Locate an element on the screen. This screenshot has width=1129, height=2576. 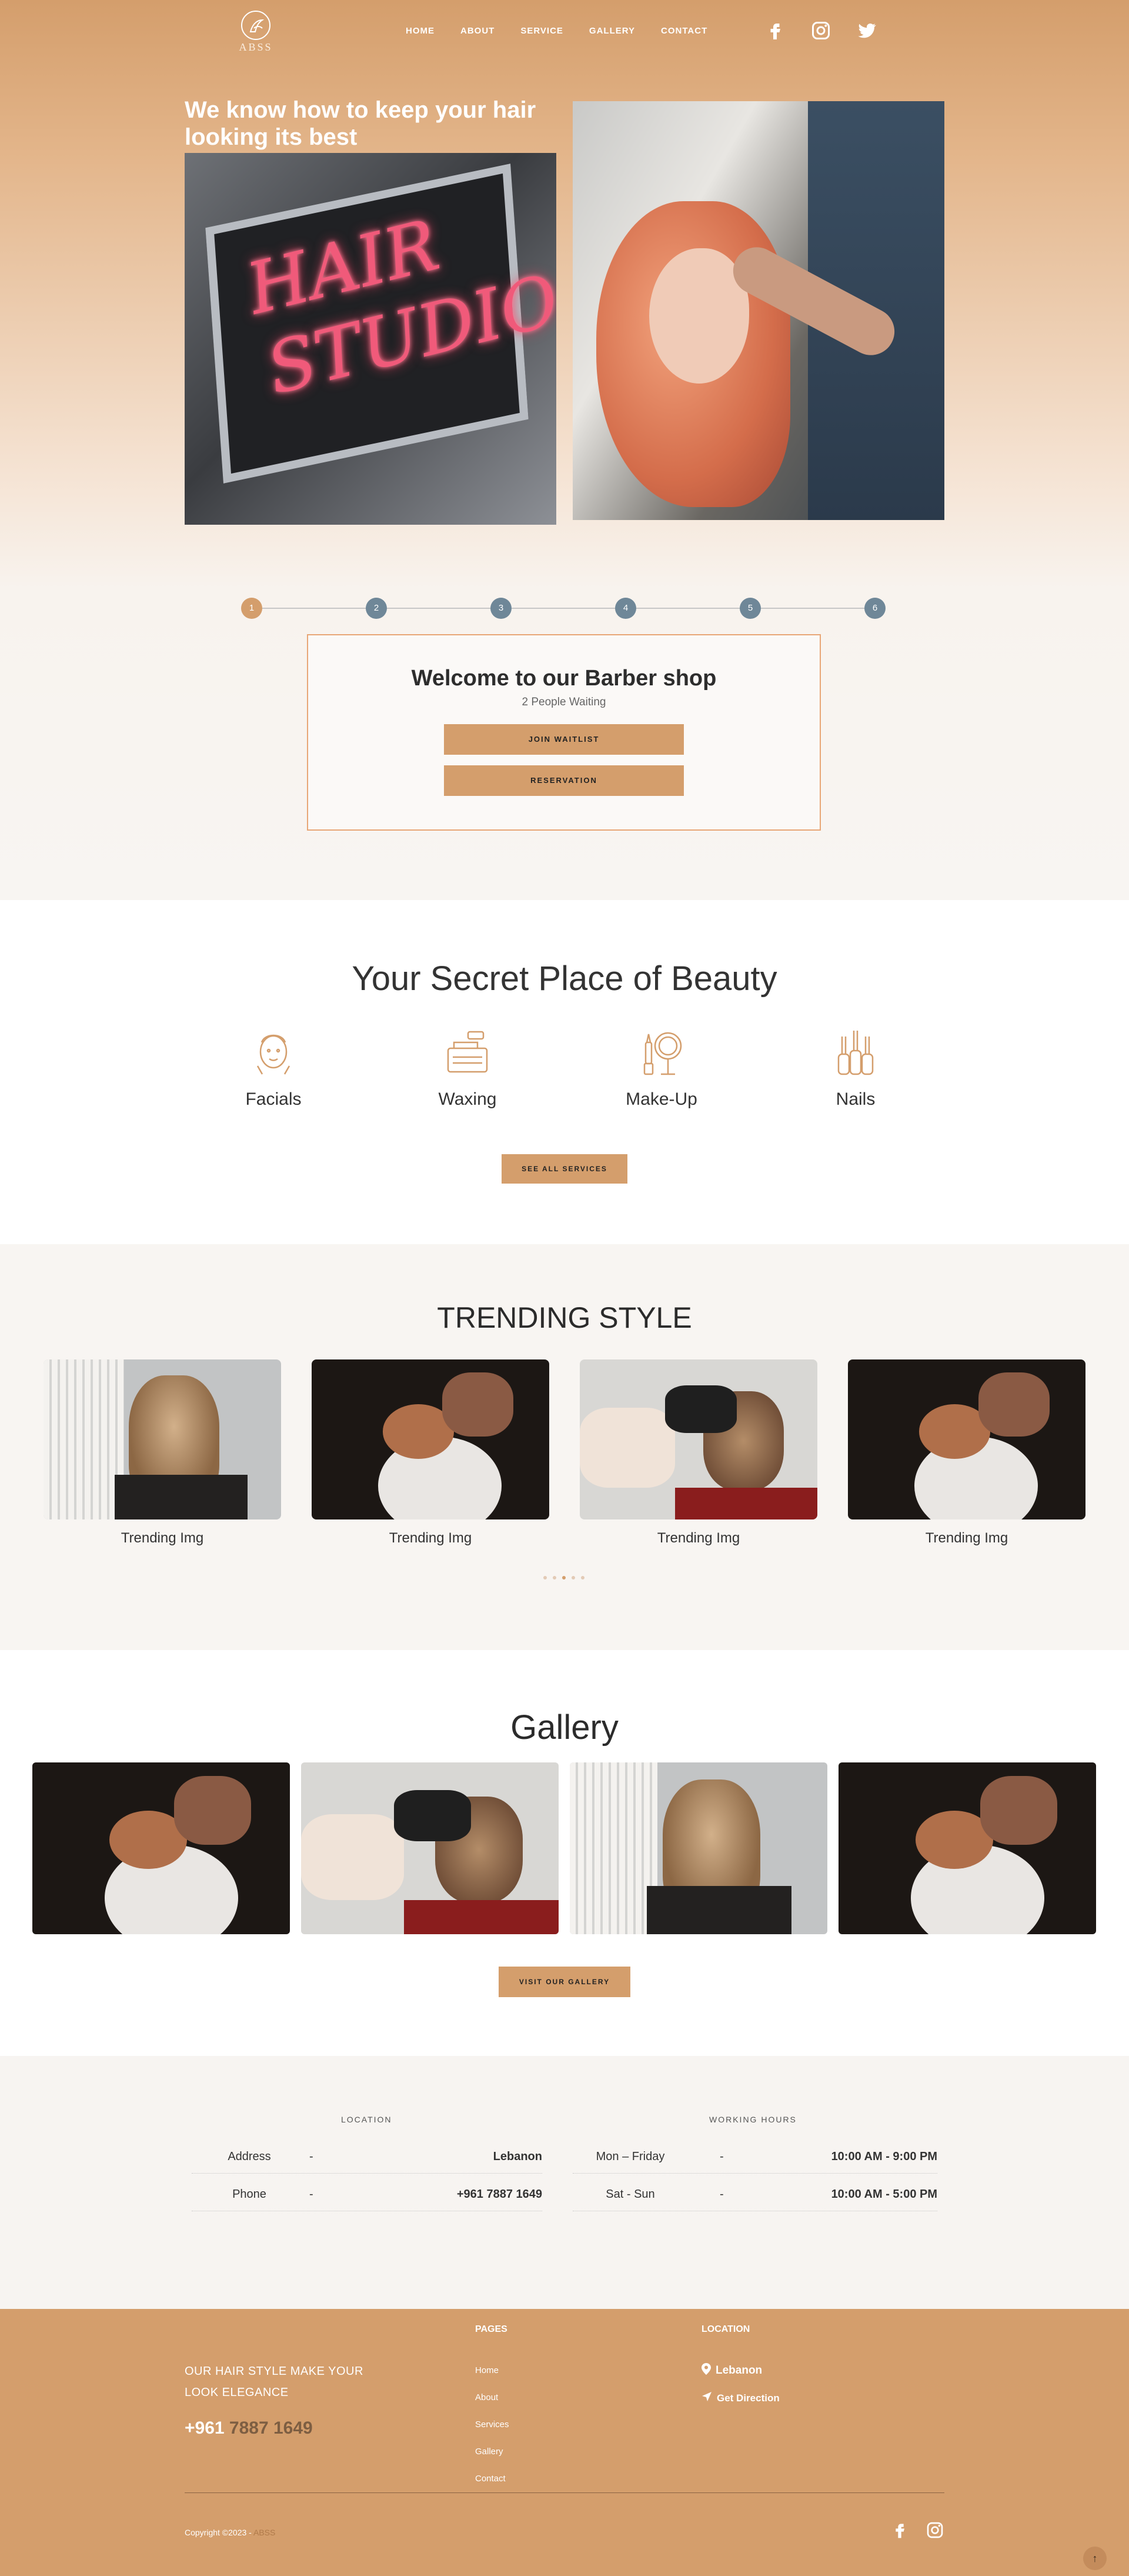
service-label: Nails is located at coordinates (856, 1099).